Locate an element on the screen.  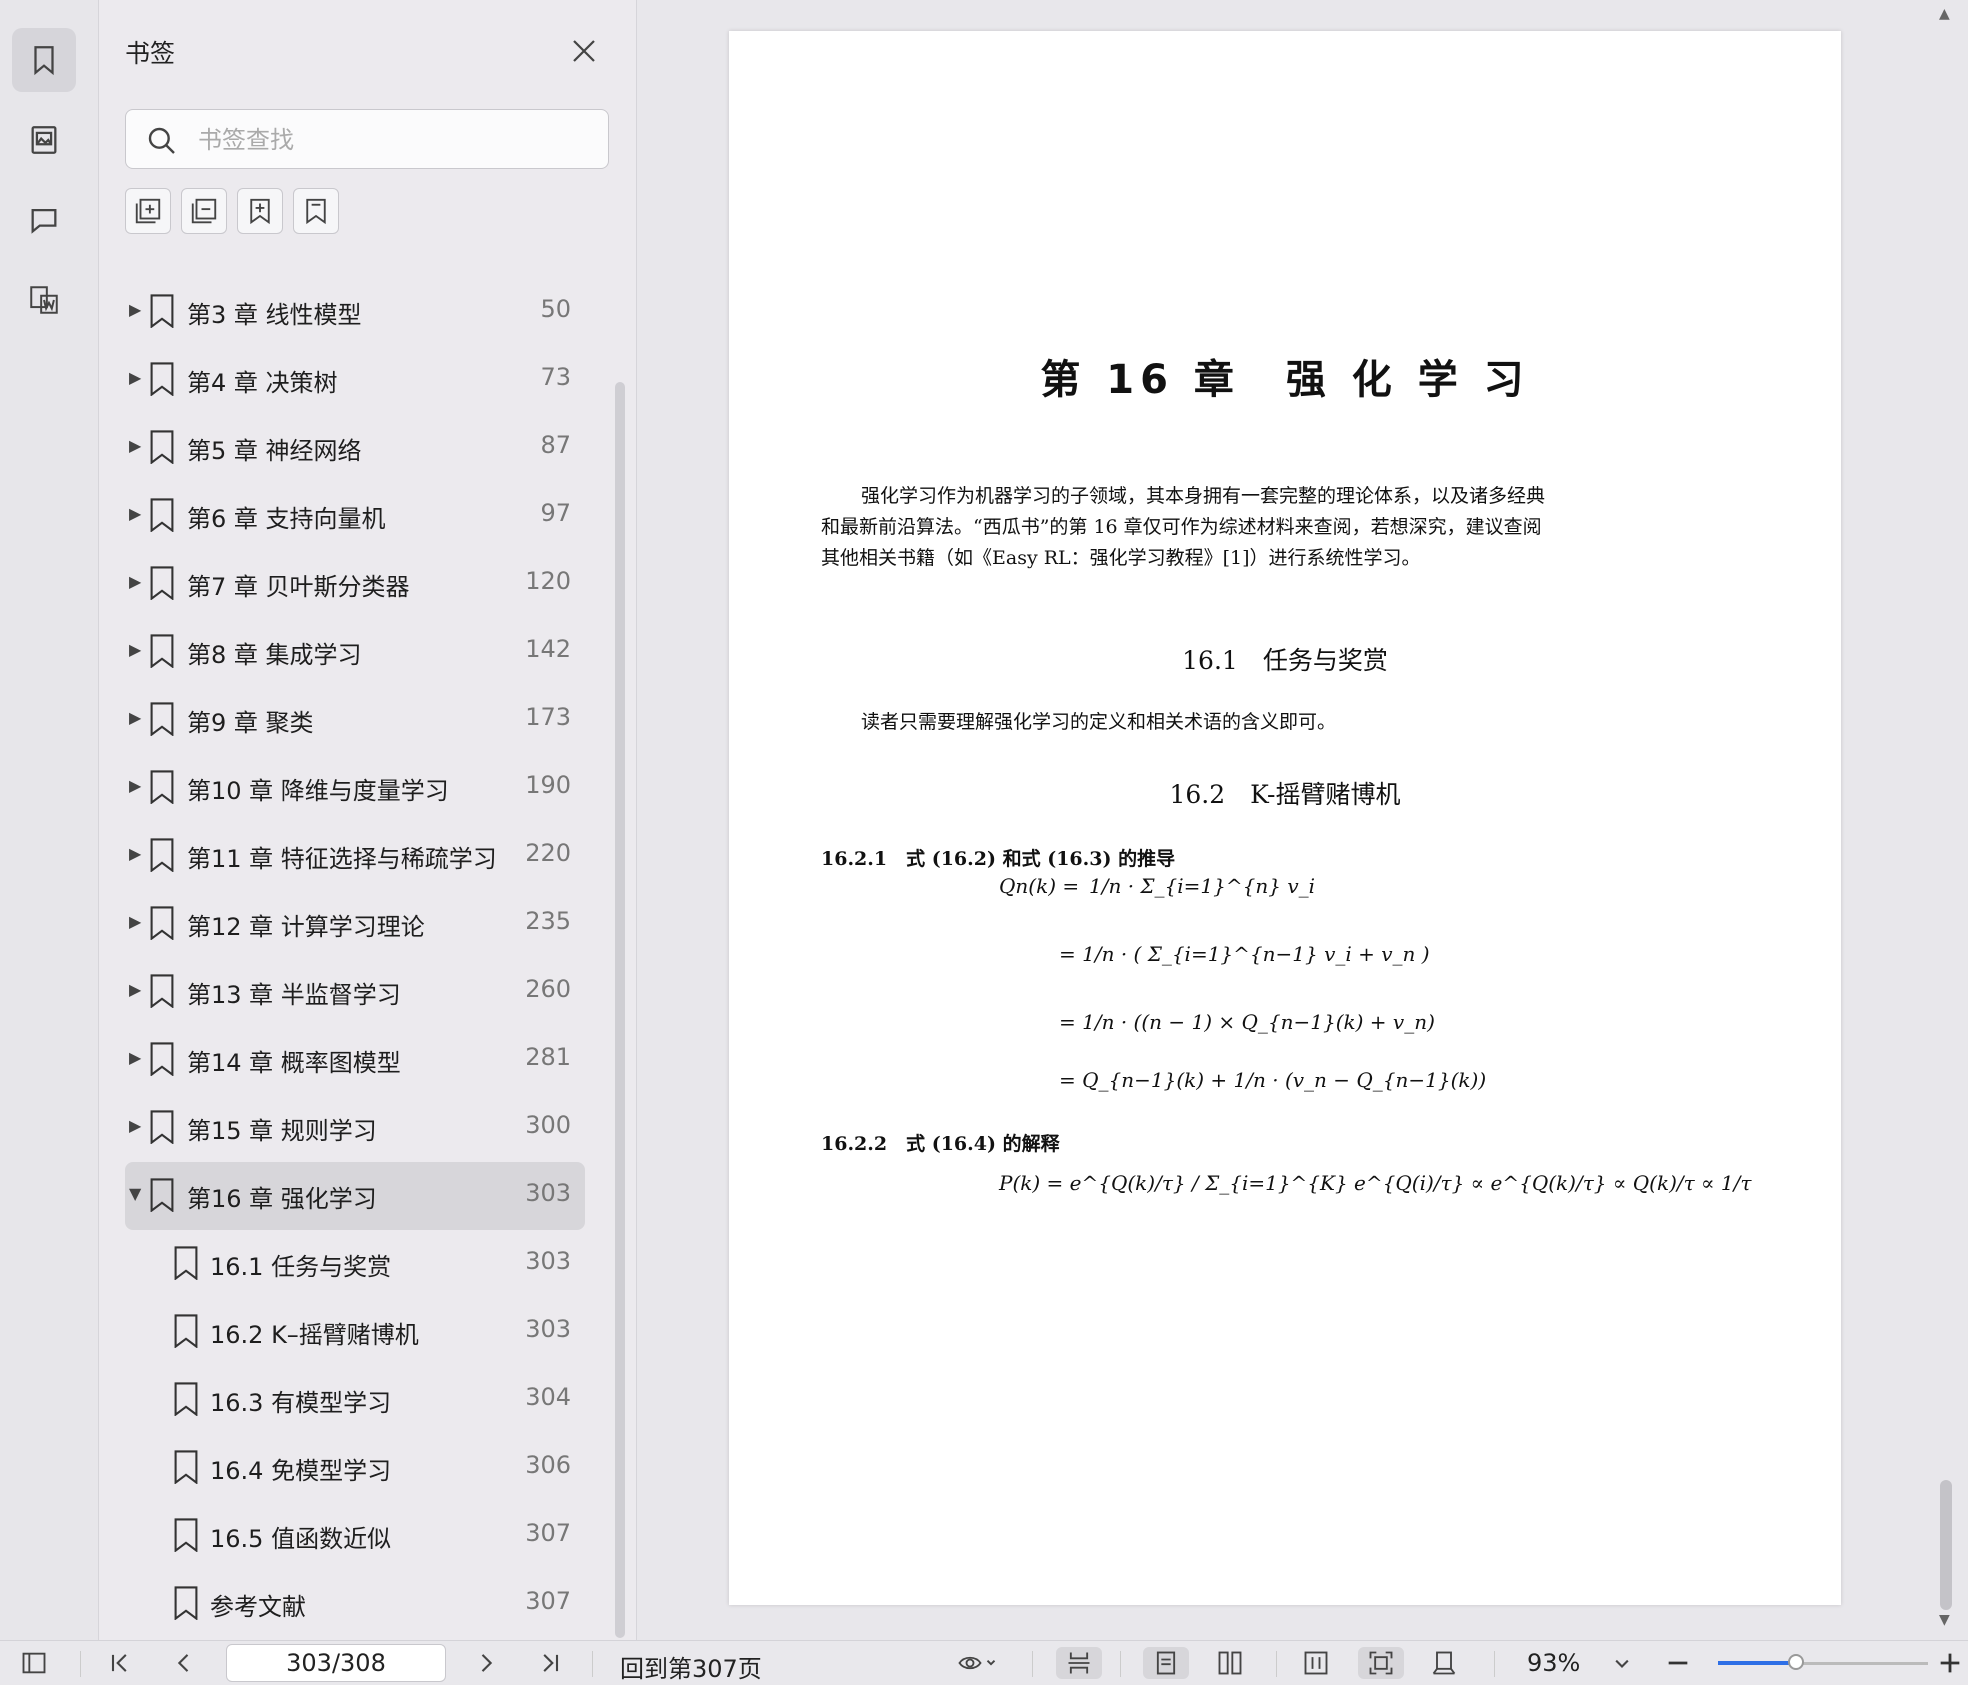
bookmark-label: 16.4 免模型学习 is located at coordinates (301, 1471).